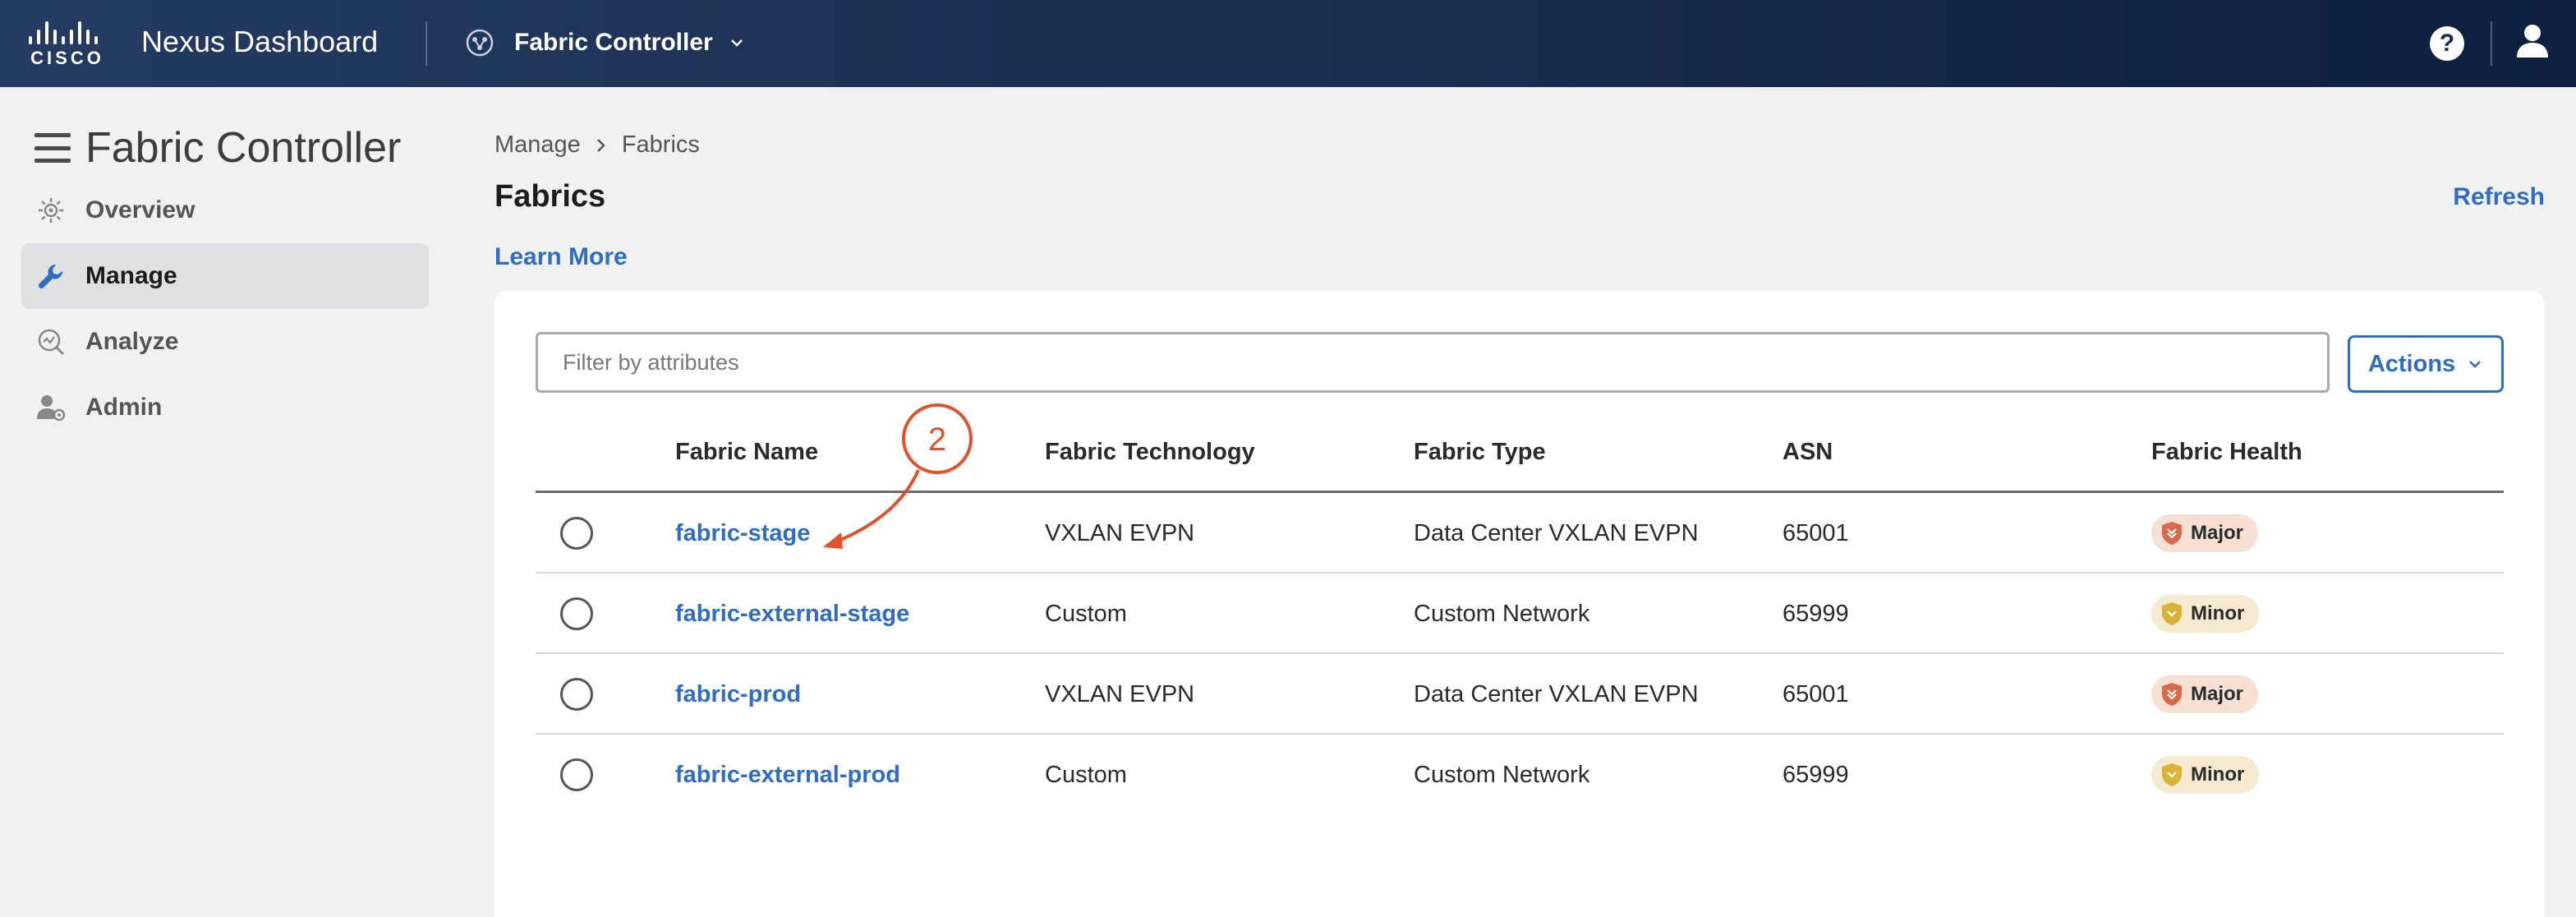 The width and height of the screenshot is (2576, 917). Describe the element at coordinates (124, 408) in the screenshot. I see `sidebar-item-label: Admin` at that location.